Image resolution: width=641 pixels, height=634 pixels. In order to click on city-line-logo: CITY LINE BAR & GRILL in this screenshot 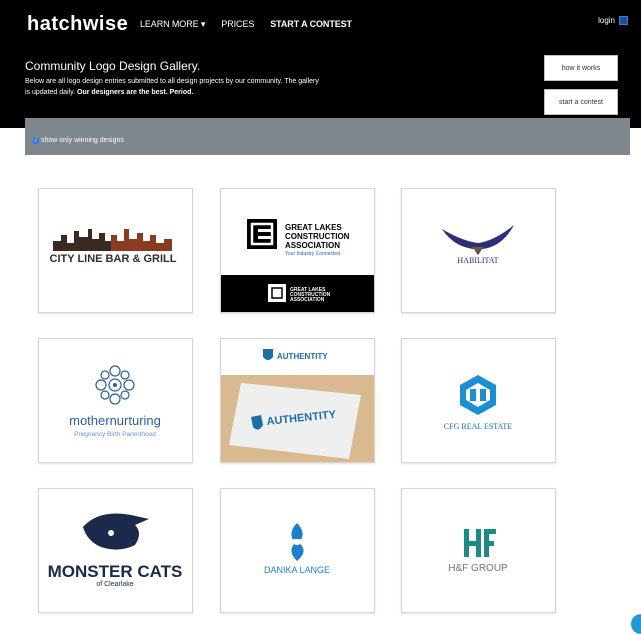, I will do `click(113, 247)`.